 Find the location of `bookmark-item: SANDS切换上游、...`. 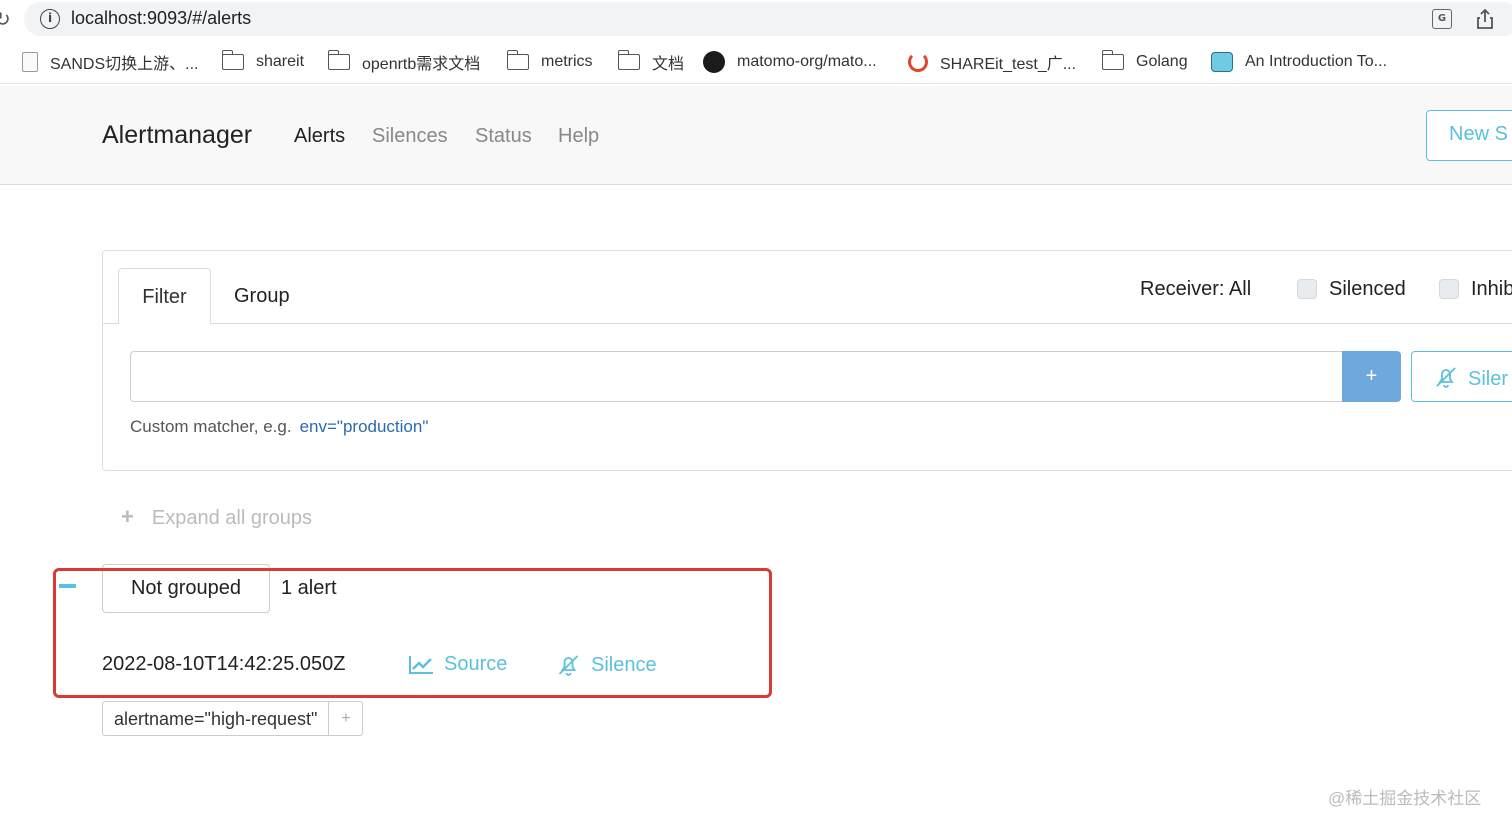

bookmark-item: SANDS切换上游、... is located at coordinates (110, 62).